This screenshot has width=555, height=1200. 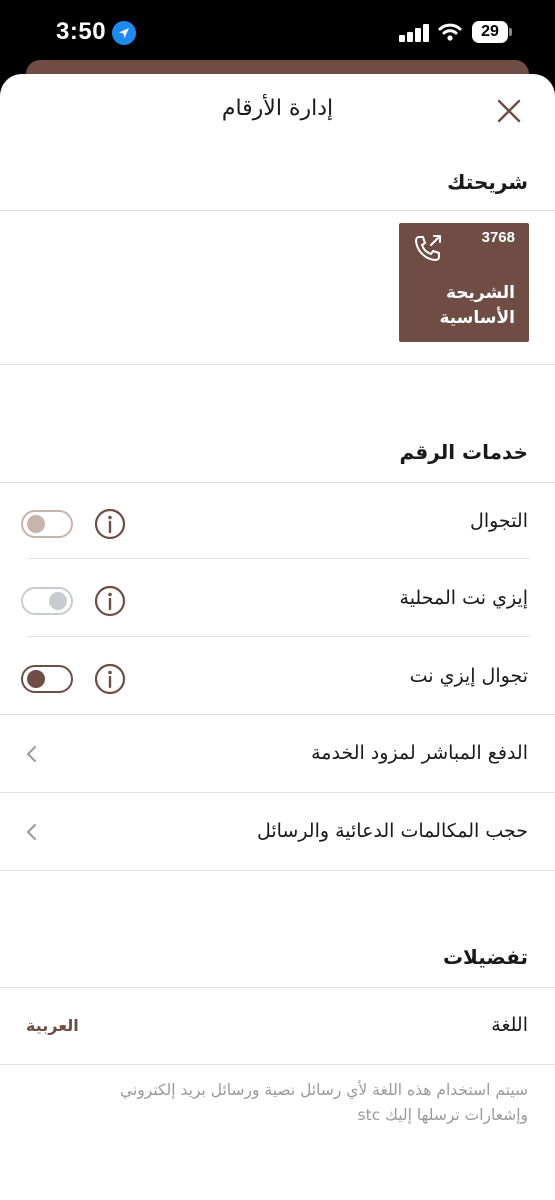 I want to click on cellular-signal-icon, so click(x=415, y=33).